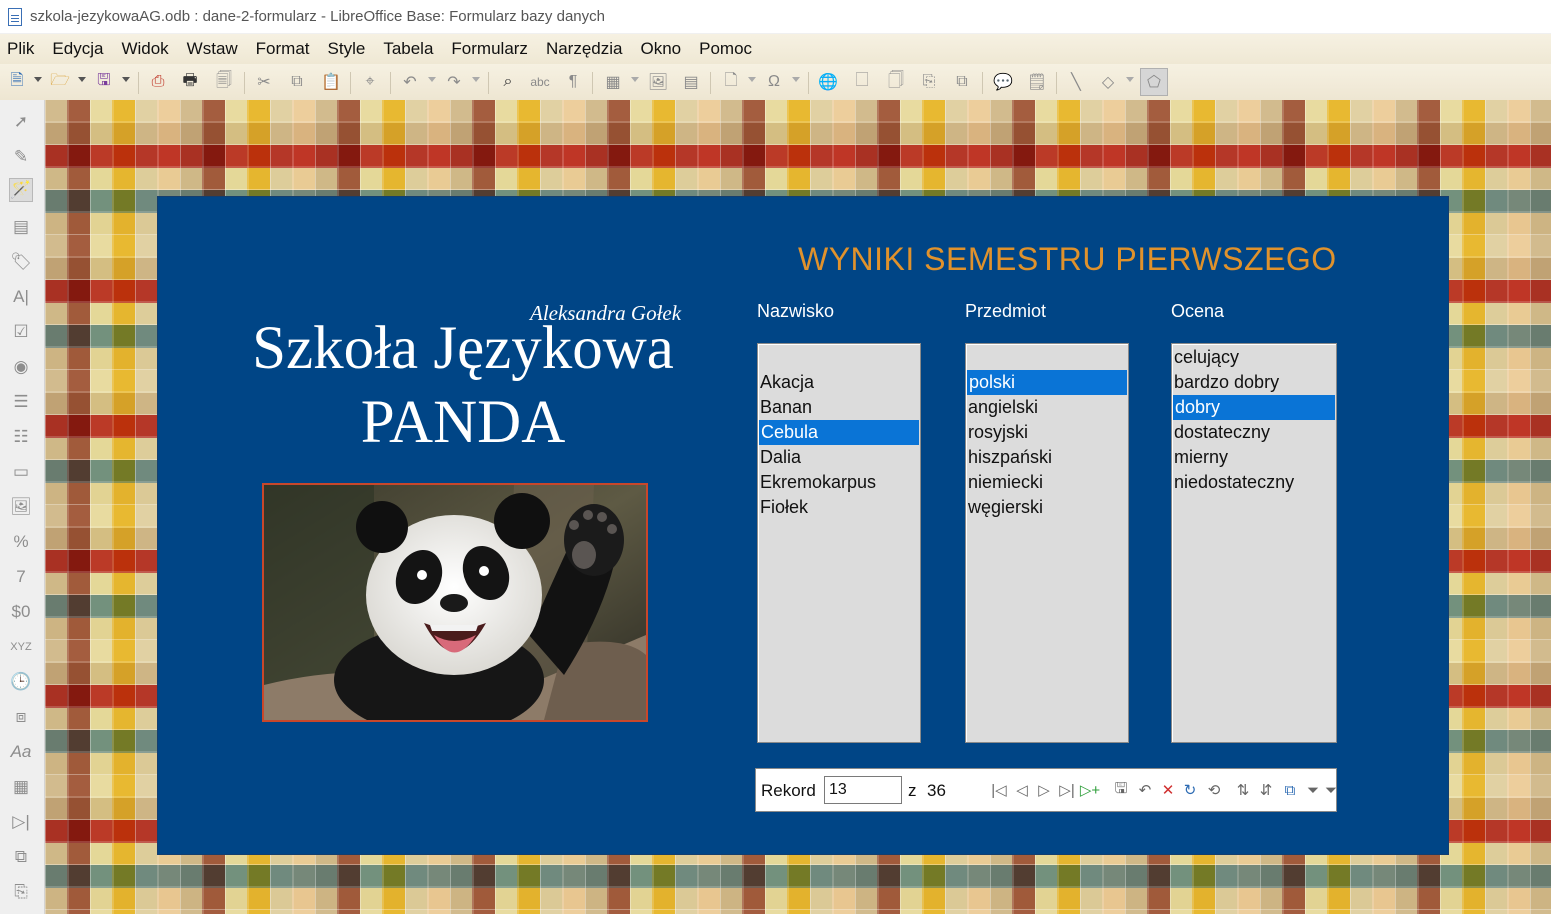  What do you see at coordinates (1266, 790) in the screenshot?
I see `sort-descending-icon: ⇵` at bounding box center [1266, 790].